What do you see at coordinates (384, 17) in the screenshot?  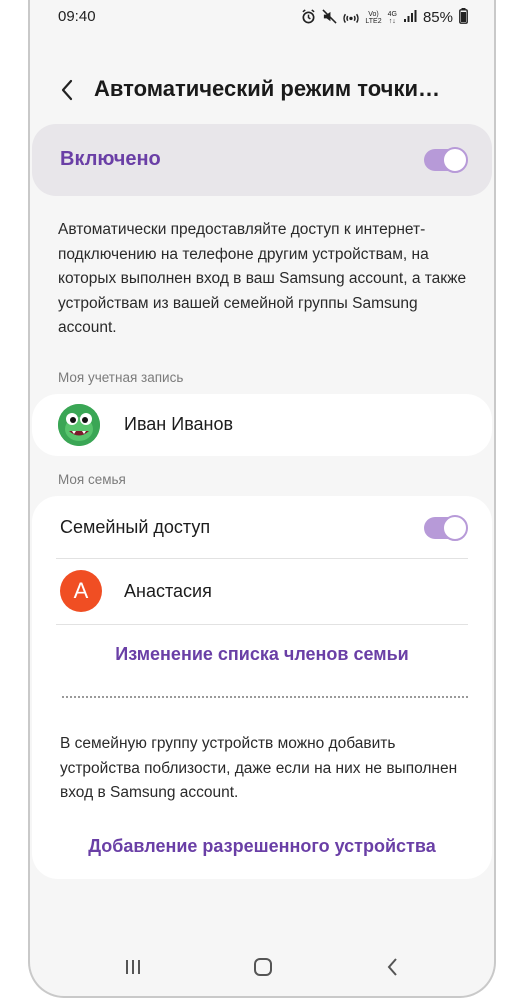 I see `status-icons: Vo) LTE2 4G ↑↓ 85%` at bounding box center [384, 17].